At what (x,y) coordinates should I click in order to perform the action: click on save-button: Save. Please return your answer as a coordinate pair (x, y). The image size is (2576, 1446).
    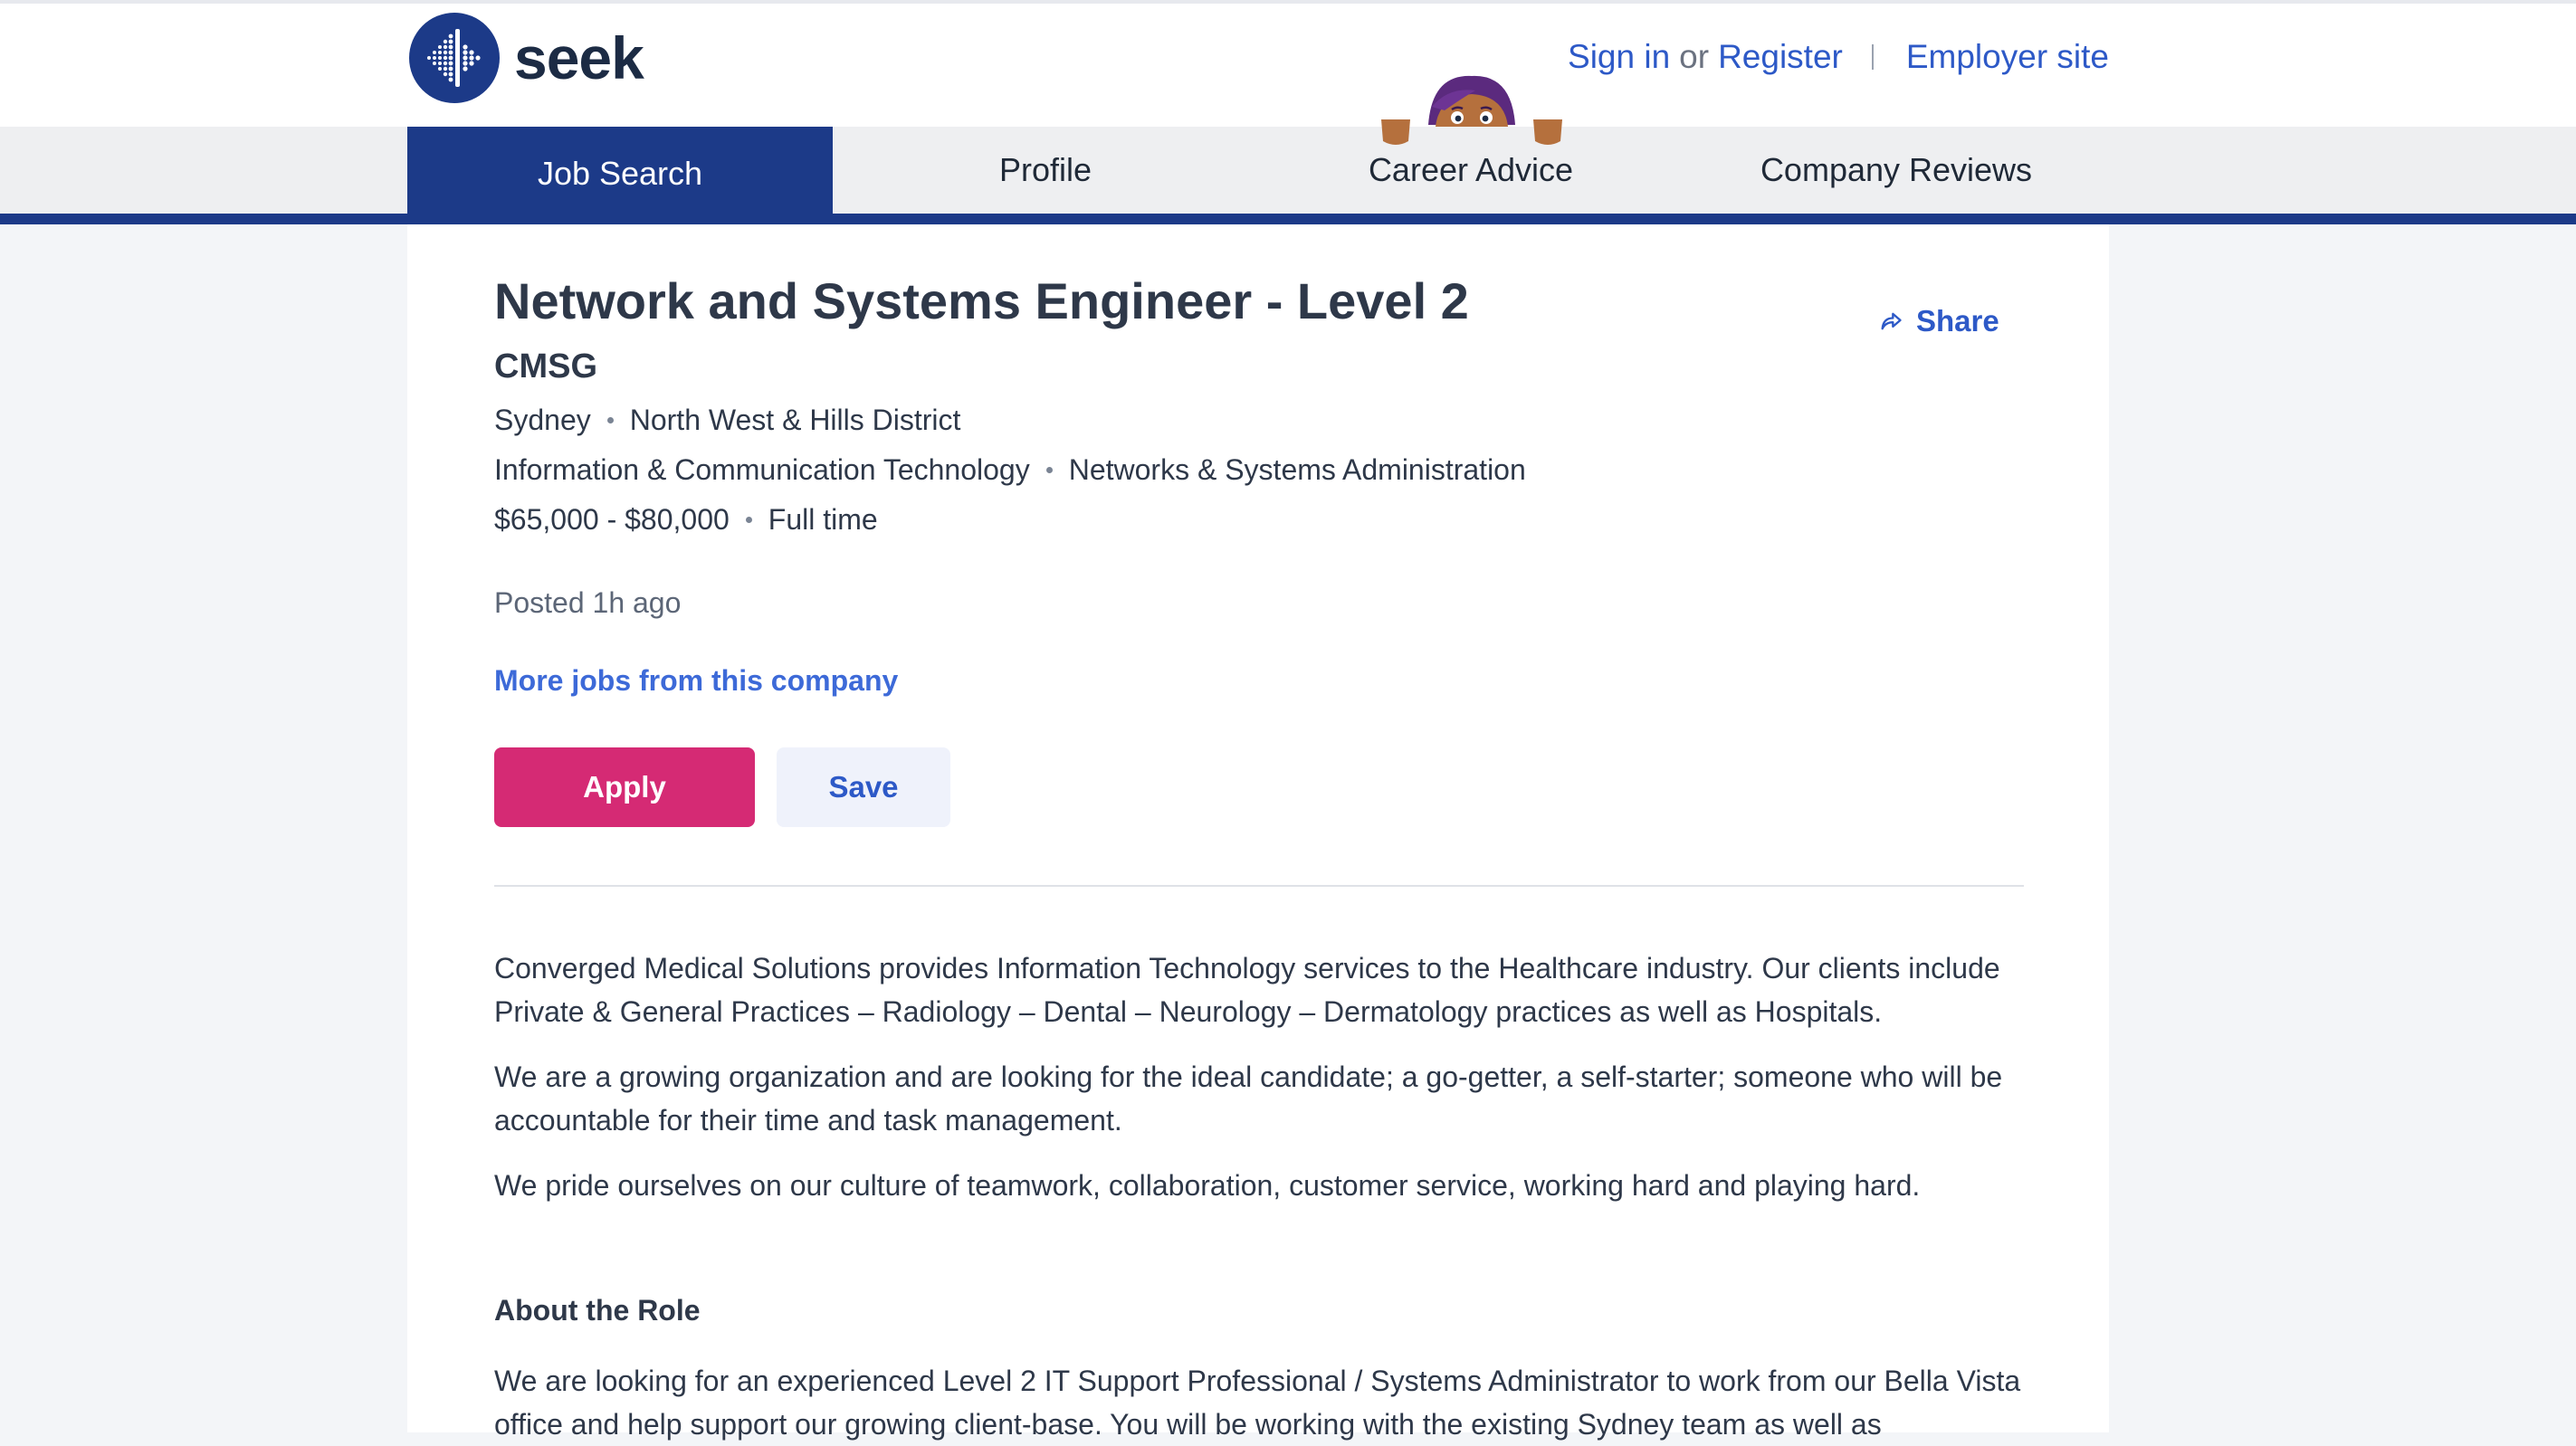
    Looking at the image, I should click on (864, 787).